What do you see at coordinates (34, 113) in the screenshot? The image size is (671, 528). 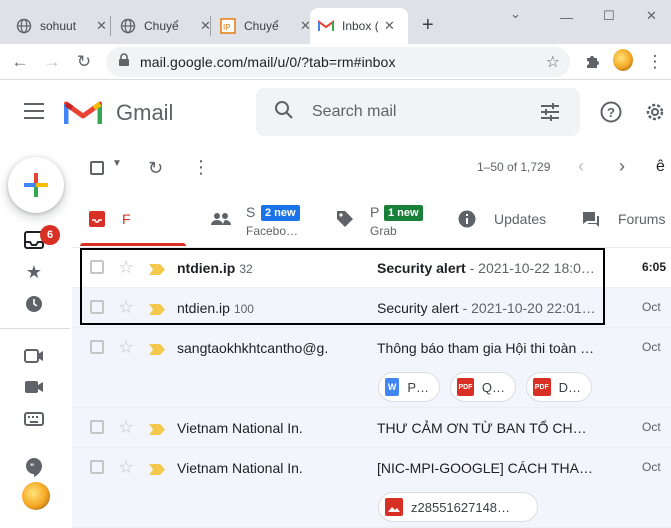 I see `main-menu-icon` at bounding box center [34, 113].